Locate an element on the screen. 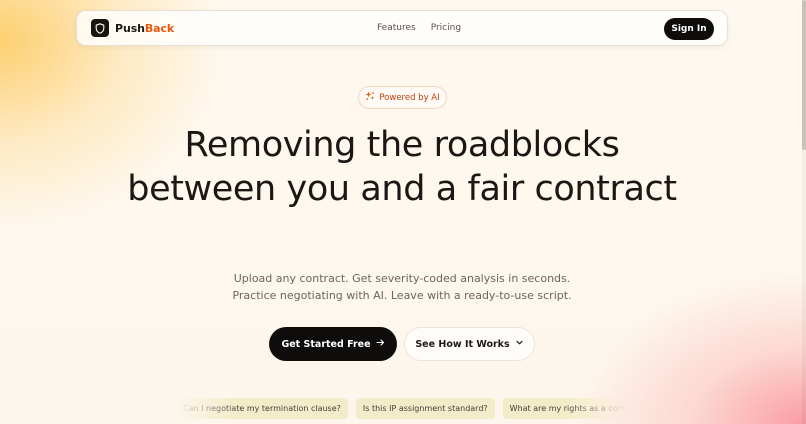  brand-name: PushBack is located at coordinates (145, 28).